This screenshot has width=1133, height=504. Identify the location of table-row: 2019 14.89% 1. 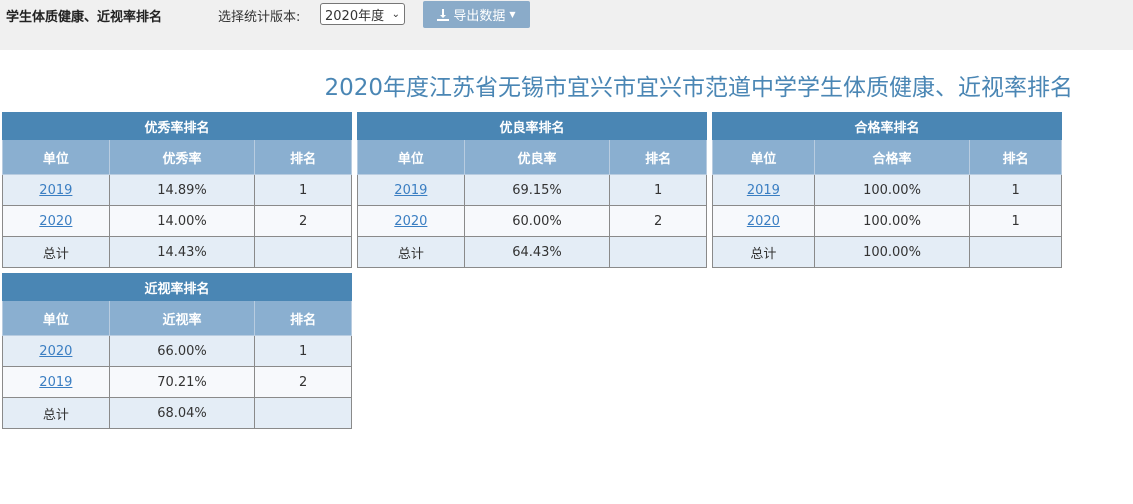
(177, 190).